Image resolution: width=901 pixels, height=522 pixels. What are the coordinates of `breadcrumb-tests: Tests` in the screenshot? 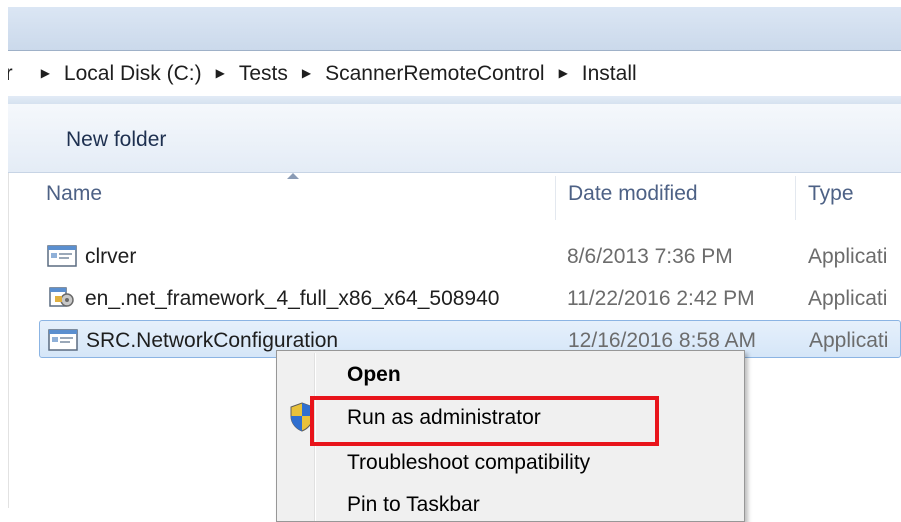 It's located at (263, 74).